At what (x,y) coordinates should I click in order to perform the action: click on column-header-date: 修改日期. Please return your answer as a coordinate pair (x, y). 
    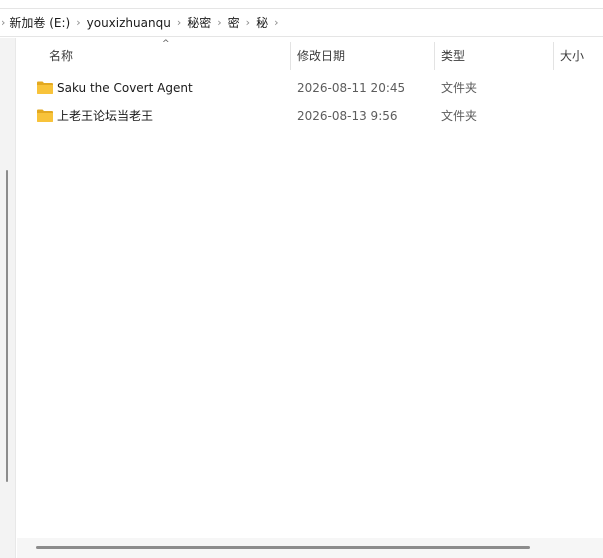
    Looking at the image, I should click on (321, 56).